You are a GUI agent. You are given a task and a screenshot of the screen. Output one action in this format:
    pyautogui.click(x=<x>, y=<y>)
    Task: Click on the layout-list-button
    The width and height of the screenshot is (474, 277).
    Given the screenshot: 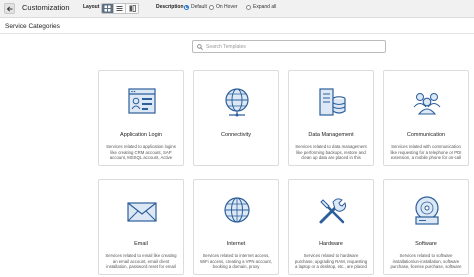 What is the action you would take?
    pyautogui.click(x=120, y=8)
    